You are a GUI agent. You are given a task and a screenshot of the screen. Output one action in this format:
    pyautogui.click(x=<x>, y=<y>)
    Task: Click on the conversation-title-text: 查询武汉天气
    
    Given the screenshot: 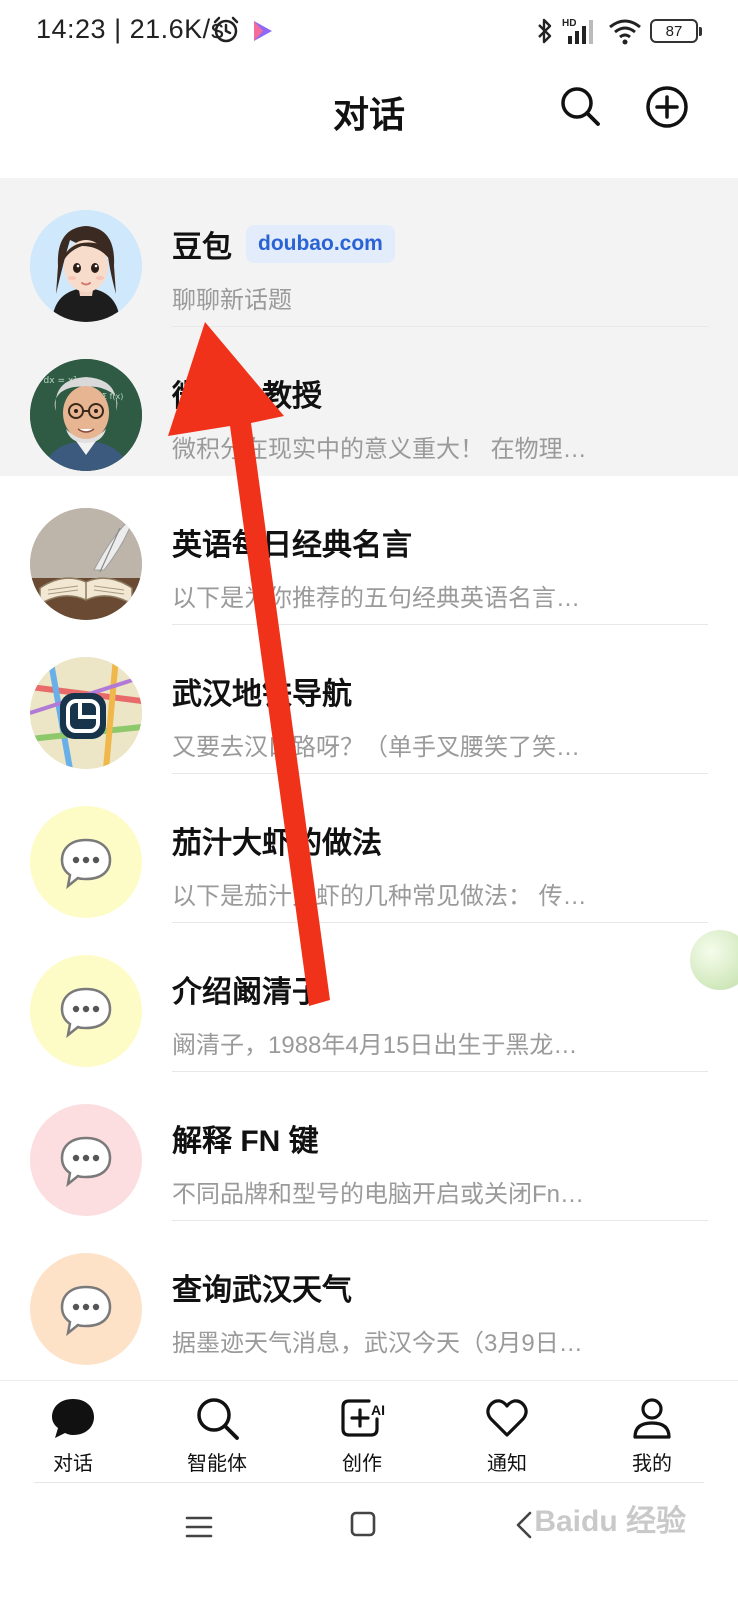 What is the action you would take?
    pyautogui.click(x=262, y=1290)
    